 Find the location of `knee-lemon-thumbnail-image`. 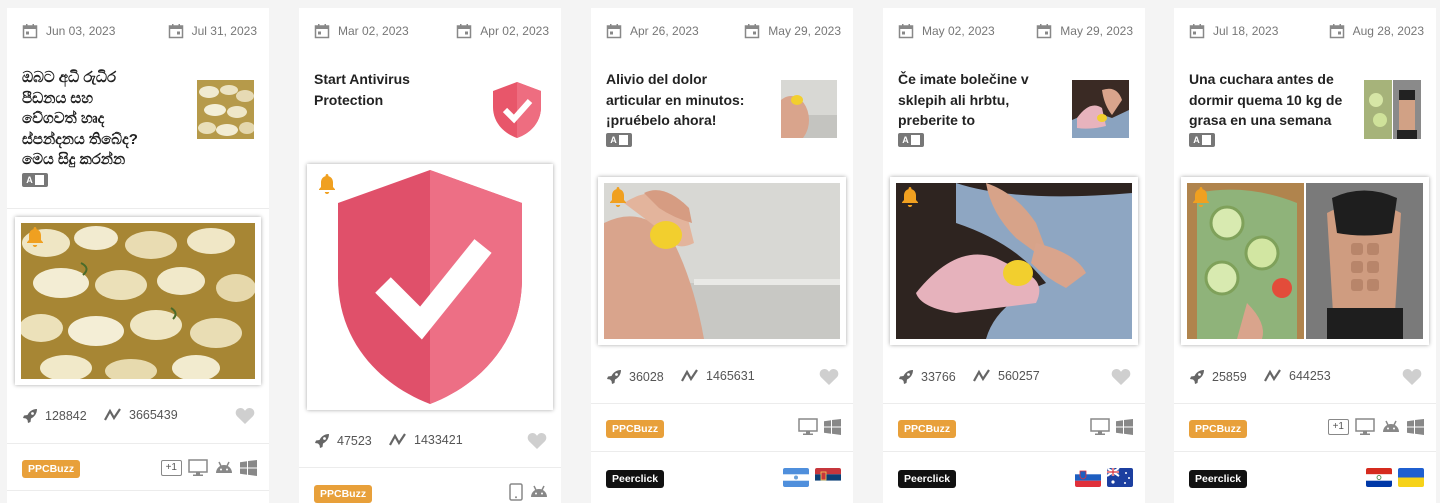

knee-lemon-thumbnail-image is located at coordinates (809, 109).